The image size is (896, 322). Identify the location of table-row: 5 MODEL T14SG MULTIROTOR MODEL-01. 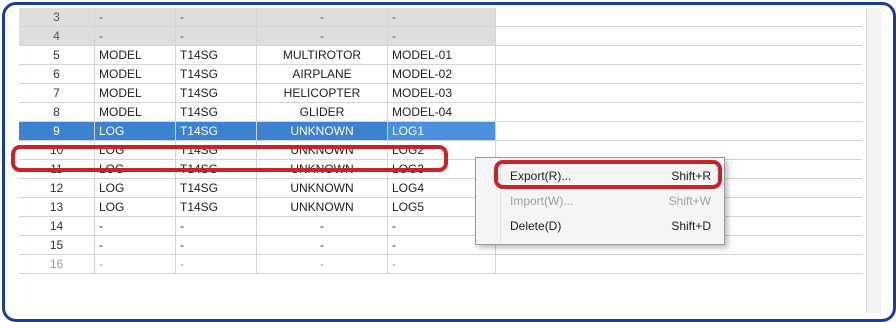
(440, 55).